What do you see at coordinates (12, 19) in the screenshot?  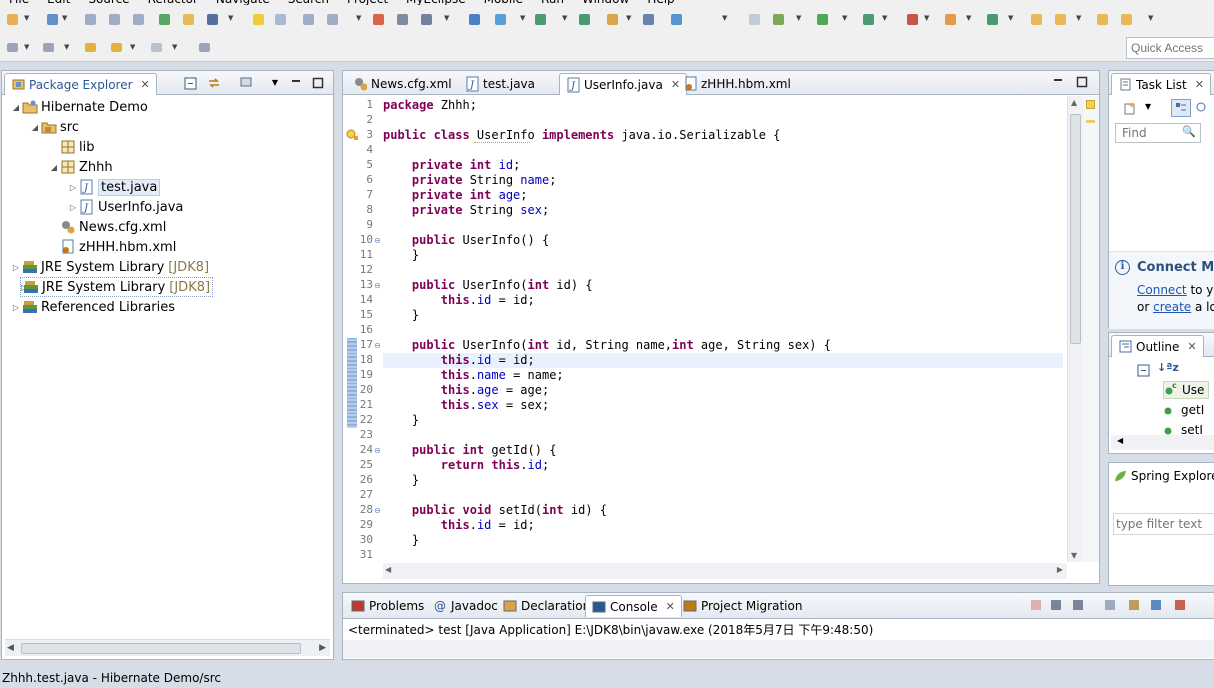 I see `new-icon` at bounding box center [12, 19].